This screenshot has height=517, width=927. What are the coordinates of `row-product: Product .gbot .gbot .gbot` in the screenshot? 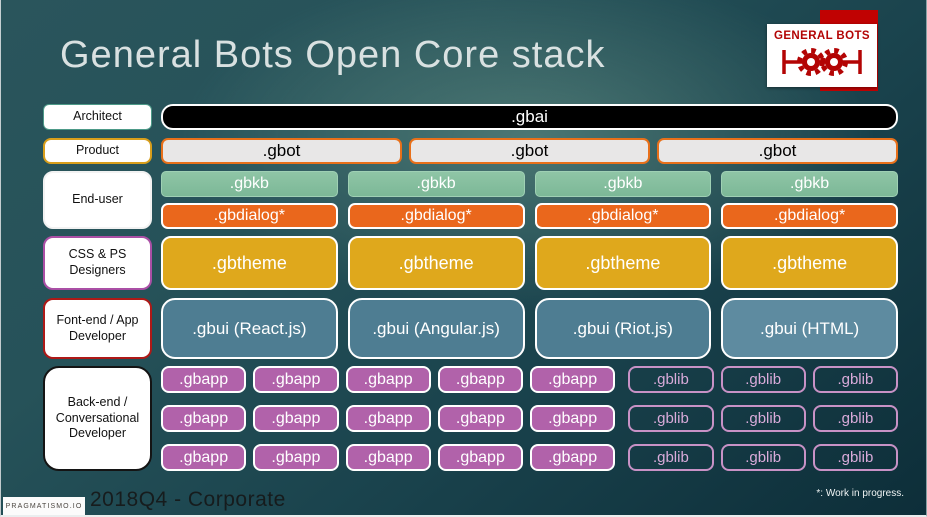 It's located at (470, 151).